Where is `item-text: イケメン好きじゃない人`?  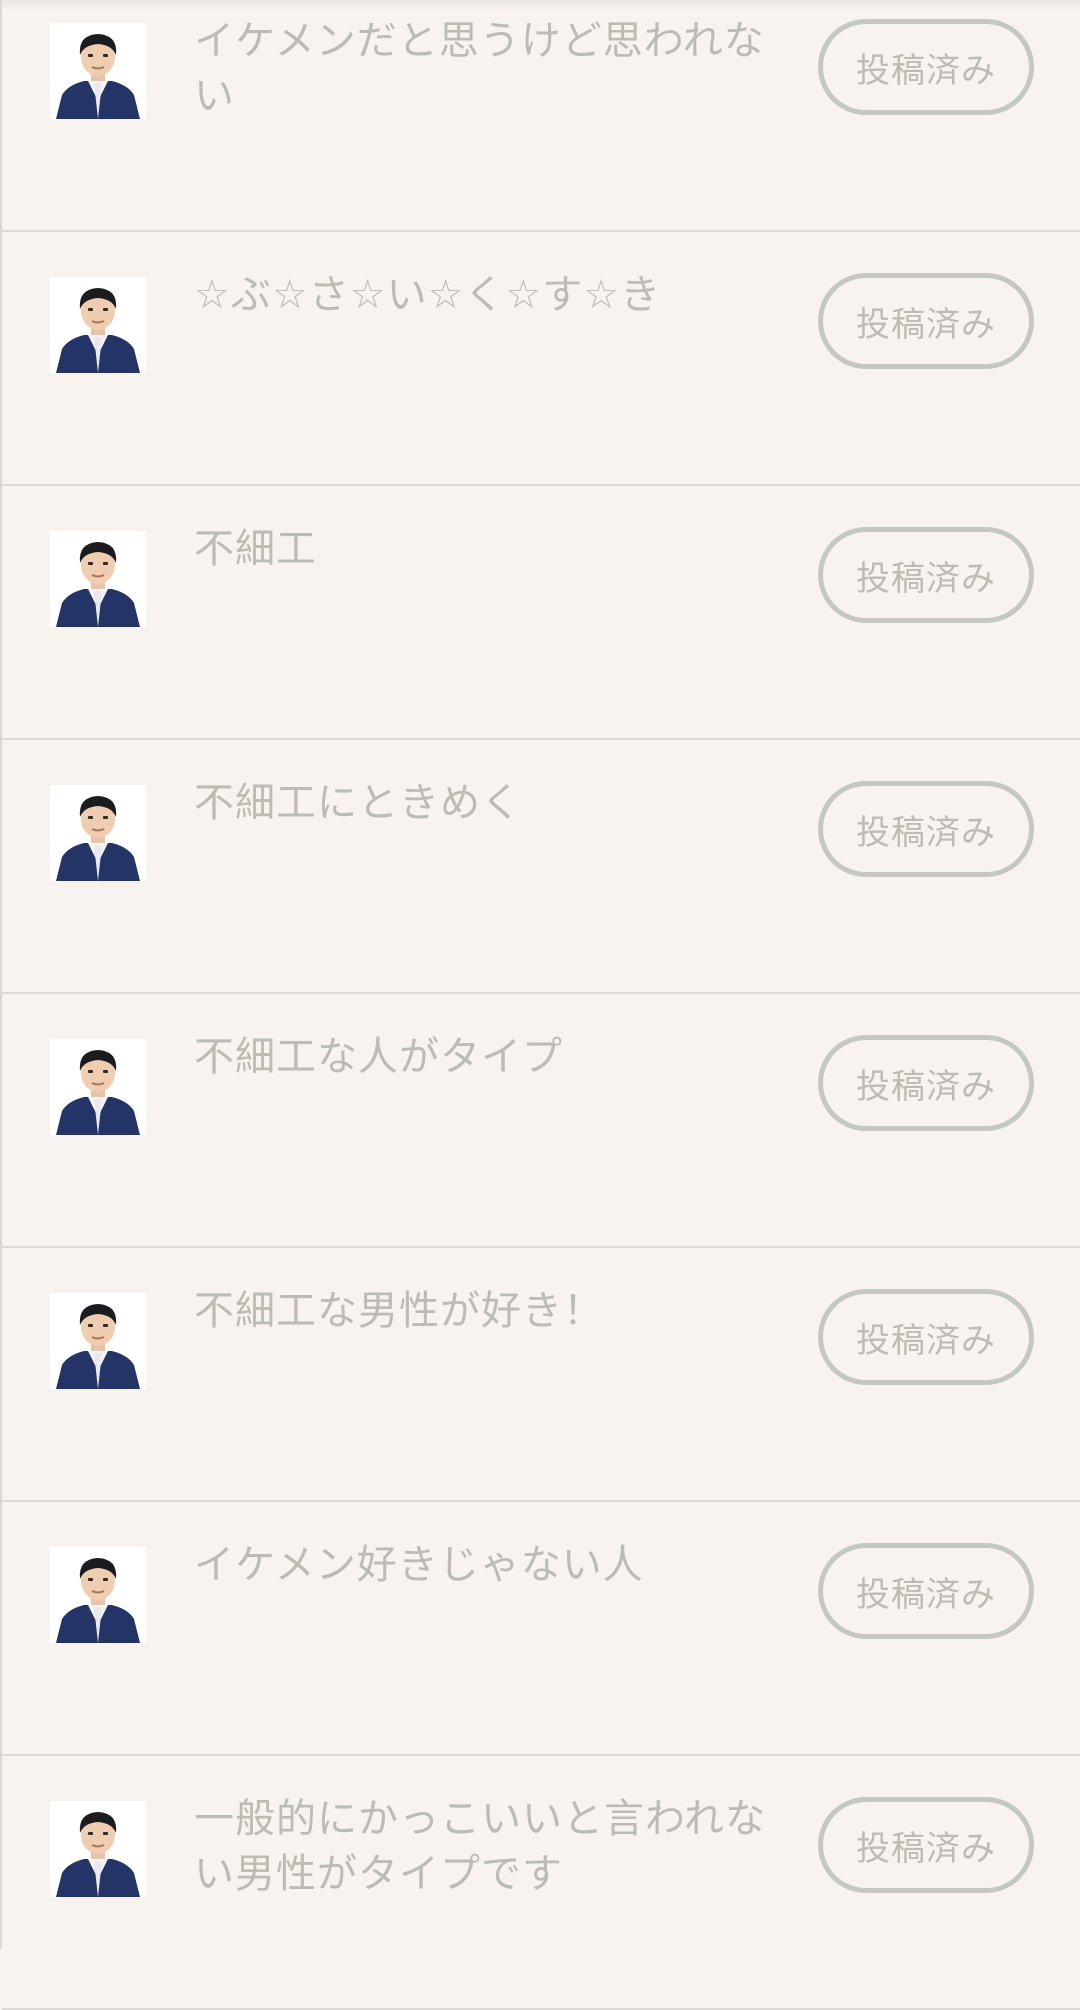 item-text: イケメン好きじゃない人 is located at coordinates (419, 1565).